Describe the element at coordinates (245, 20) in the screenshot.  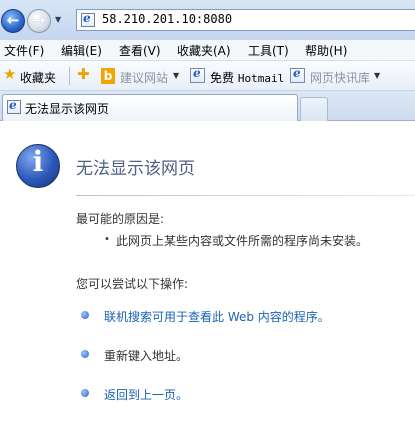
I see `address-bar: 58.210.201.10:8080` at that location.